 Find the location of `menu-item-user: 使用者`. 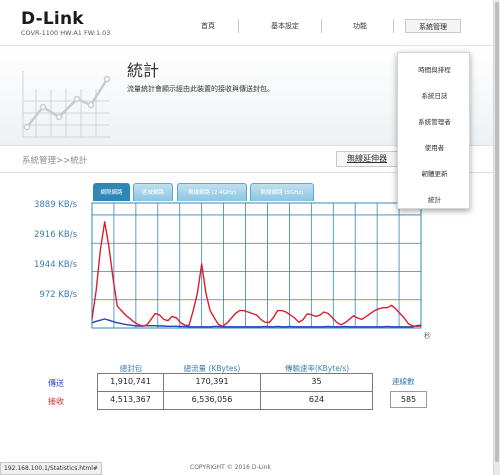

menu-item-user: 使用者 is located at coordinates (434, 148).